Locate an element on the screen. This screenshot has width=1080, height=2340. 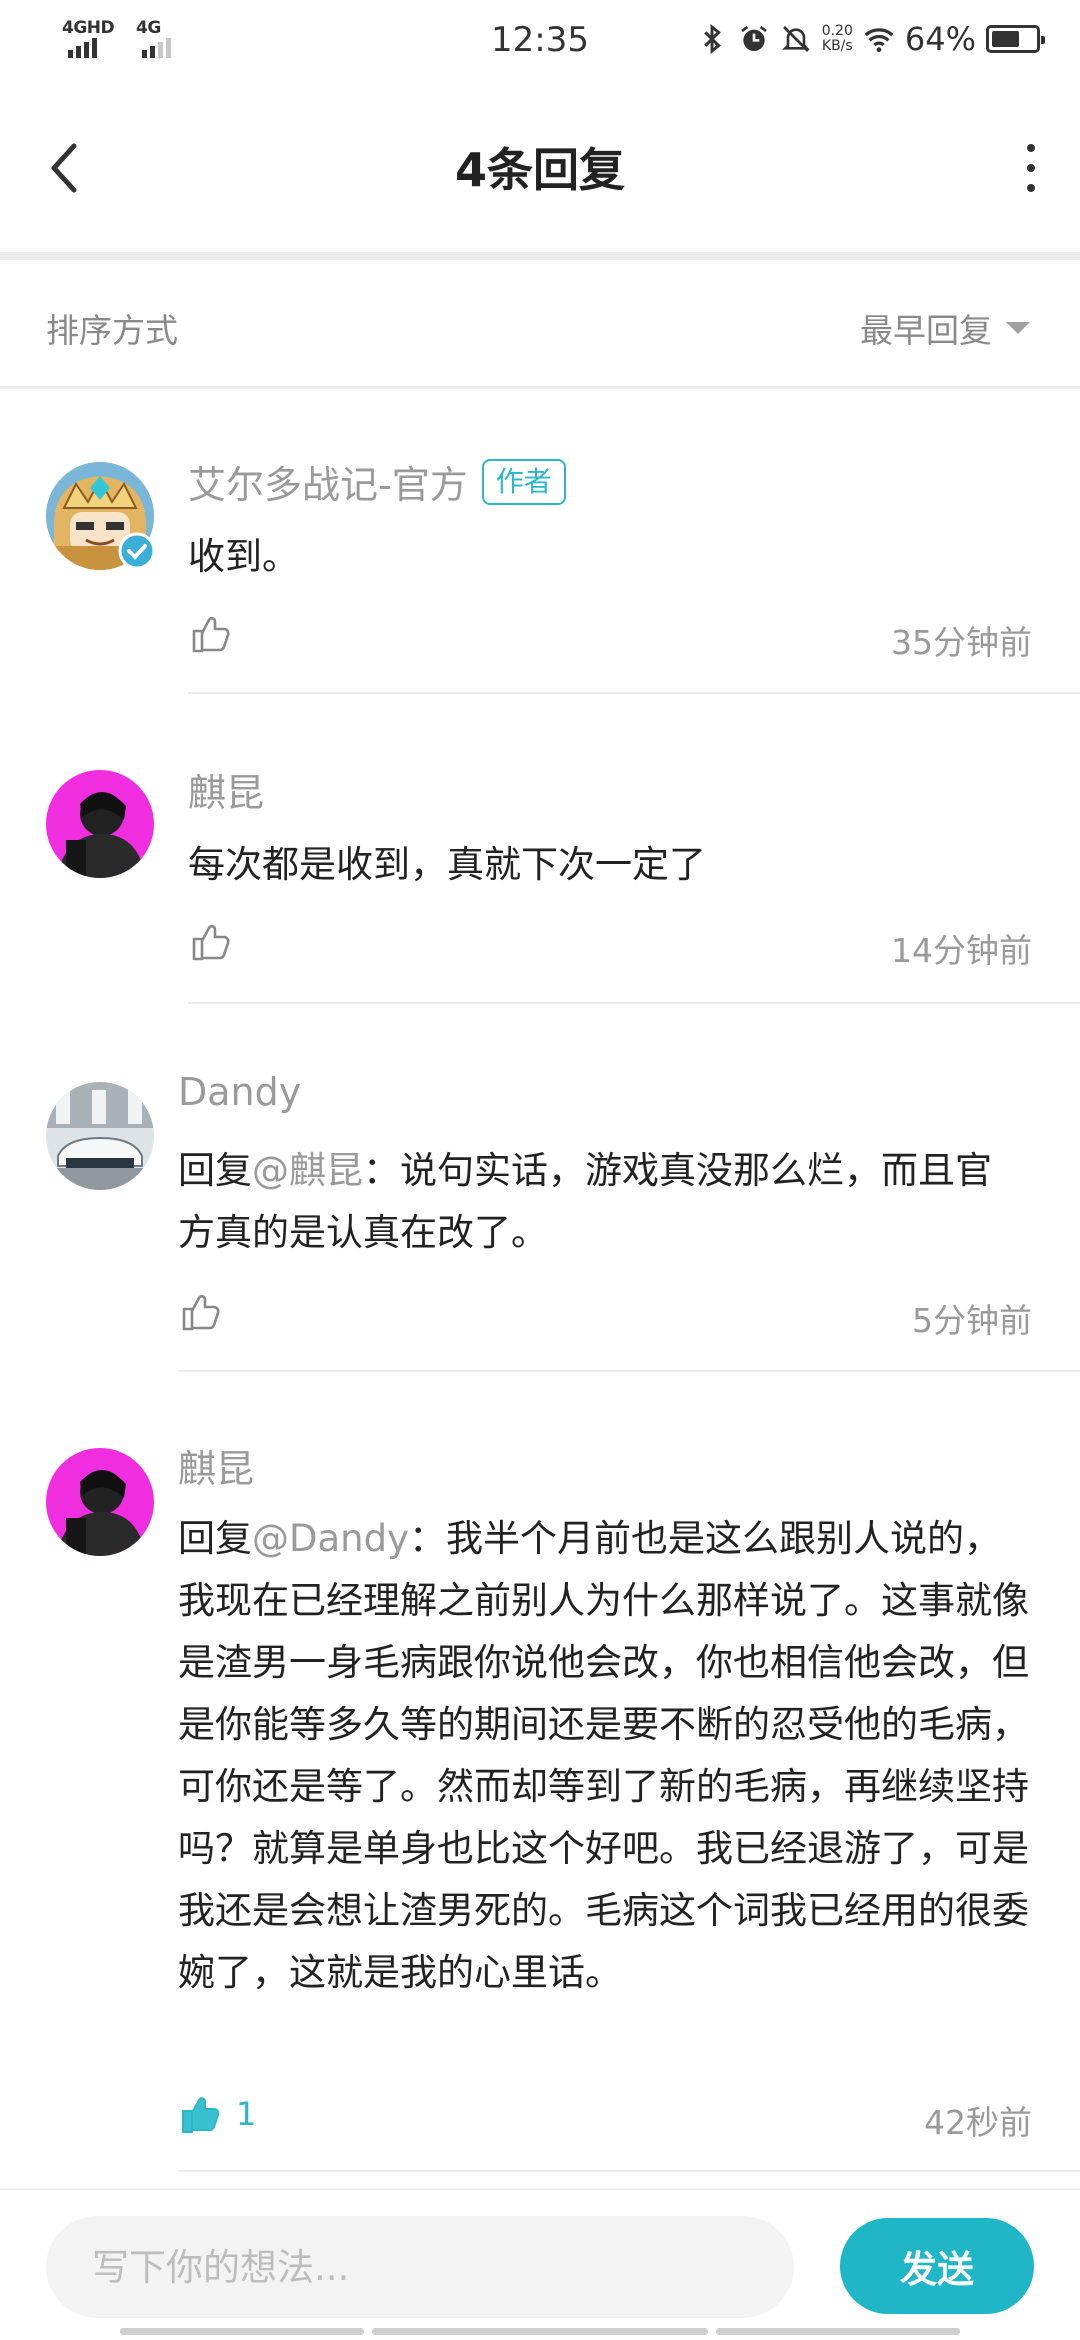
like-button: 1 is located at coordinates (217, 2114).